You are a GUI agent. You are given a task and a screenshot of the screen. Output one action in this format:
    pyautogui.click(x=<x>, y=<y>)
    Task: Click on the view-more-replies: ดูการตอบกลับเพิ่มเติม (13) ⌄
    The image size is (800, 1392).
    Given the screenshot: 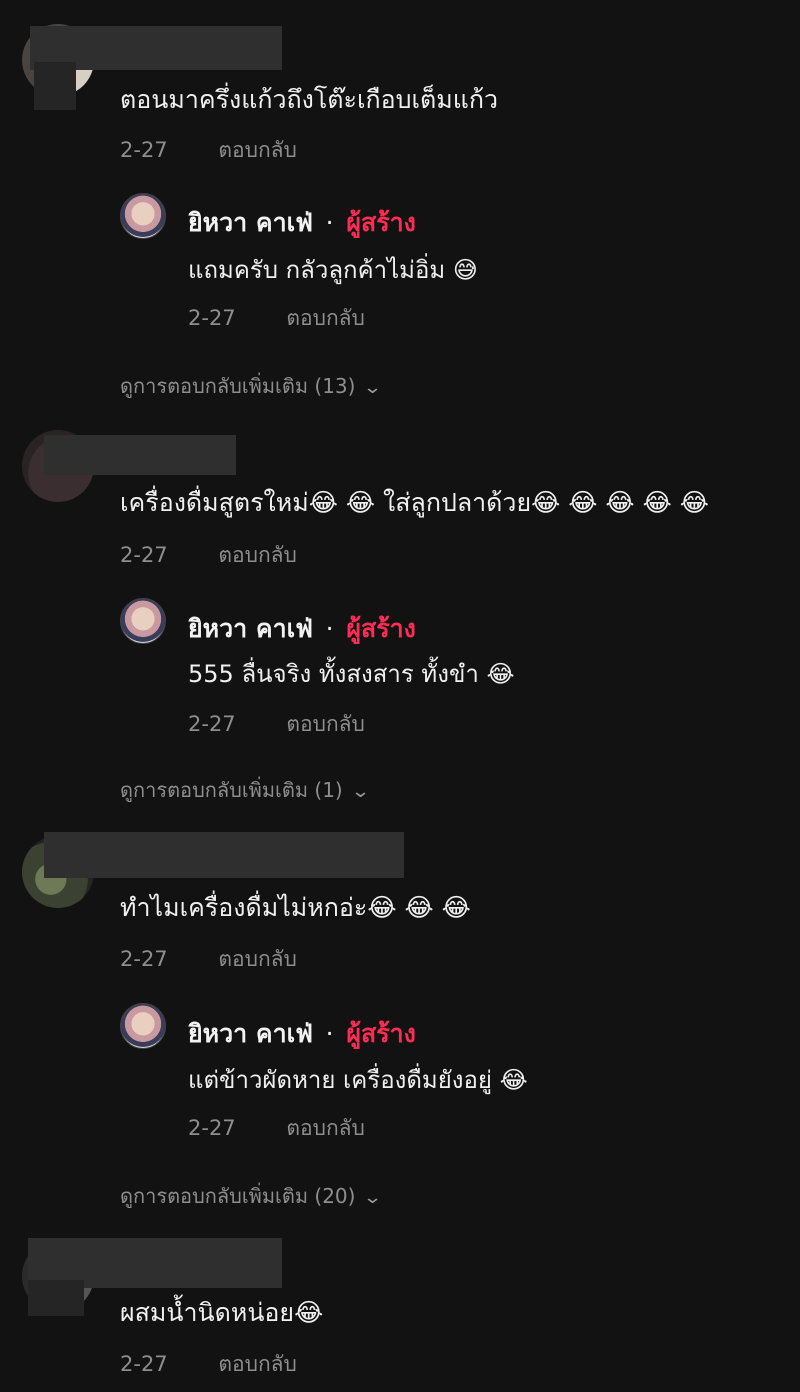 What is the action you would take?
    pyautogui.click(x=251, y=386)
    